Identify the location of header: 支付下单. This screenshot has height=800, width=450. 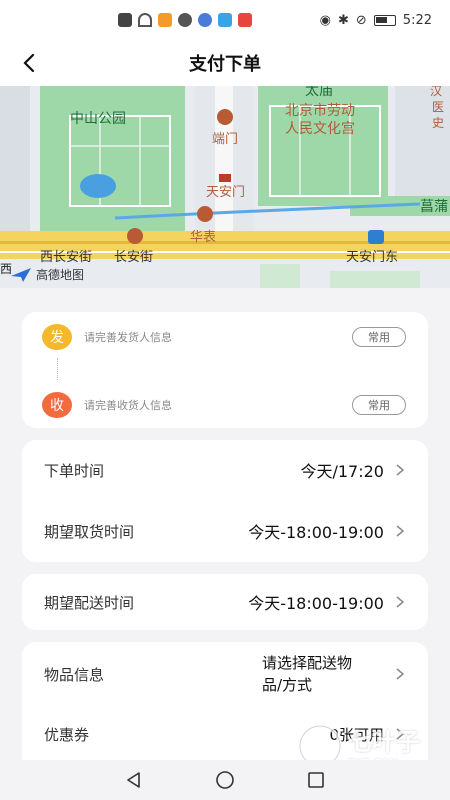
(225, 63).